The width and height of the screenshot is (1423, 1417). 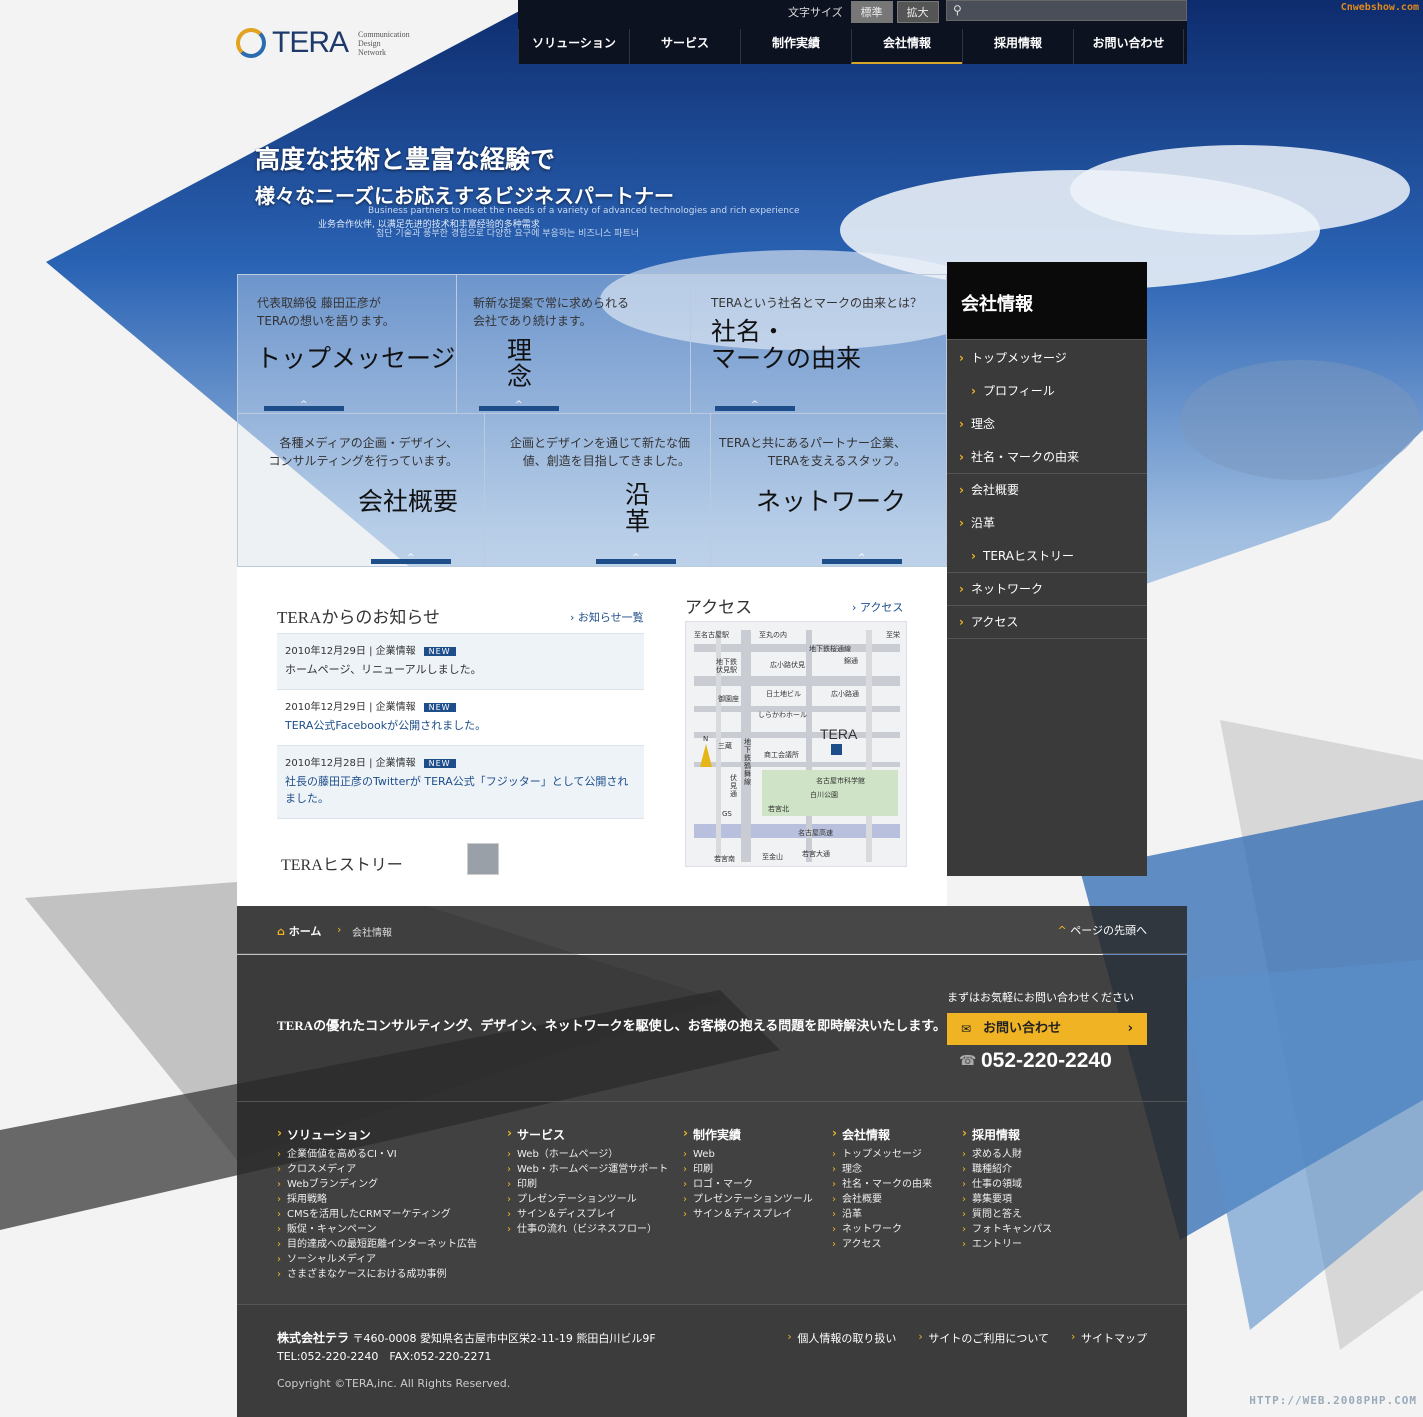 I want to click on news-more-link: › お知らせ一覧, so click(x=607, y=617).